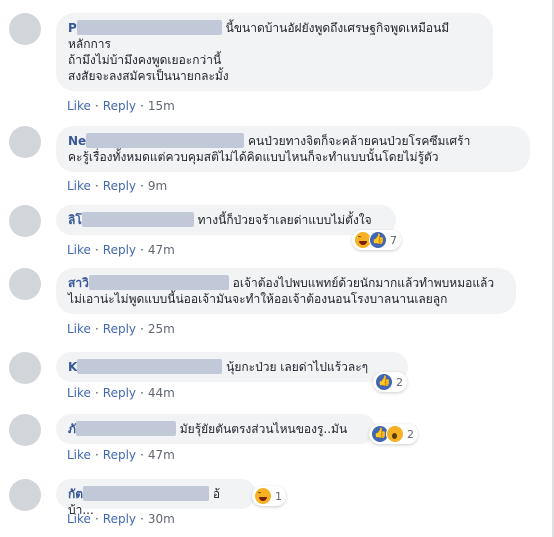 The width and height of the screenshot is (554, 537). I want to click on comment-text: มัยรุ้ยัยตันตรงส่วนไหนของรู..มัน, so click(263, 429).